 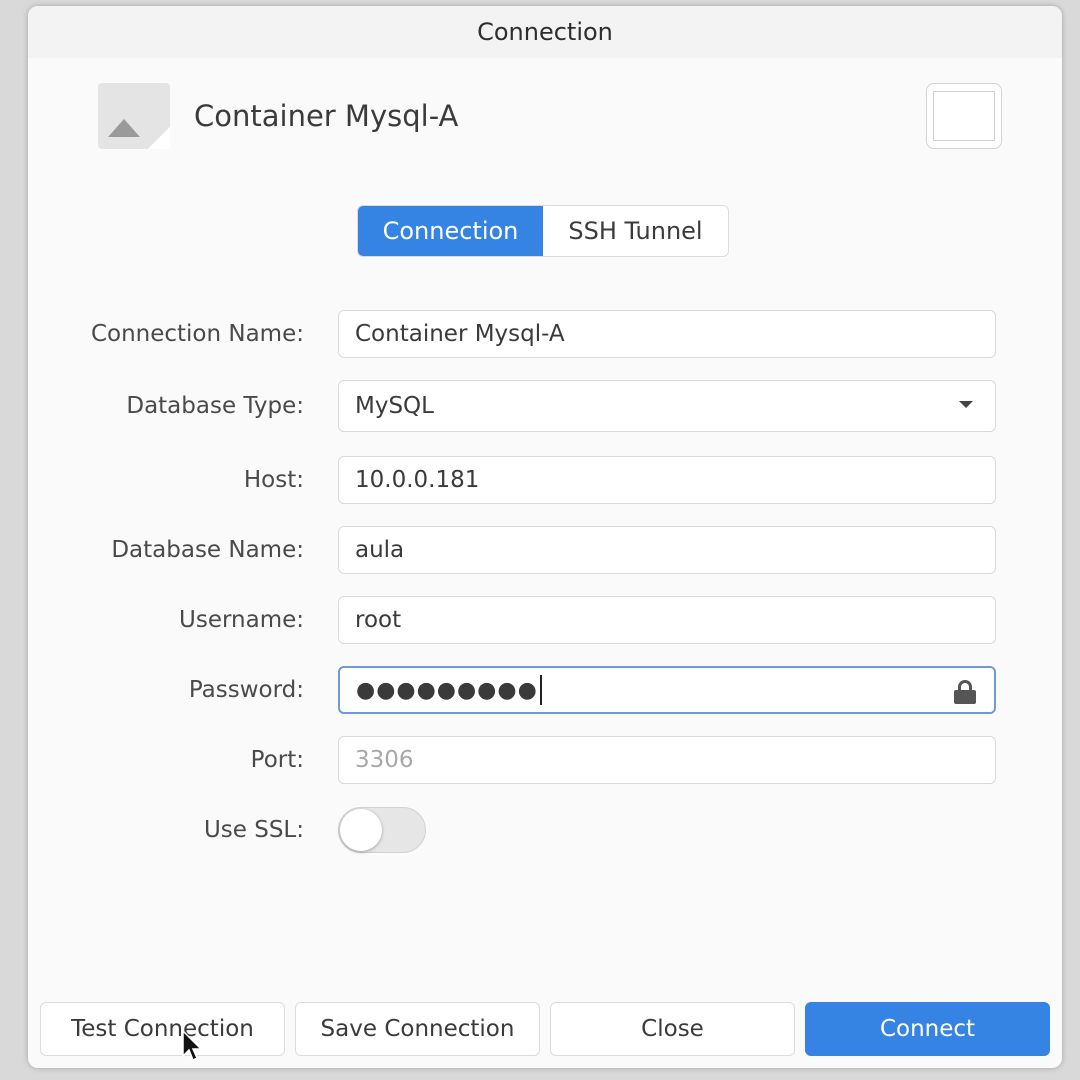 What do you see at coordinates (394, 406) in the screenshot?
I see `database-type-value: MySQL` at bounding box center [394, 406].